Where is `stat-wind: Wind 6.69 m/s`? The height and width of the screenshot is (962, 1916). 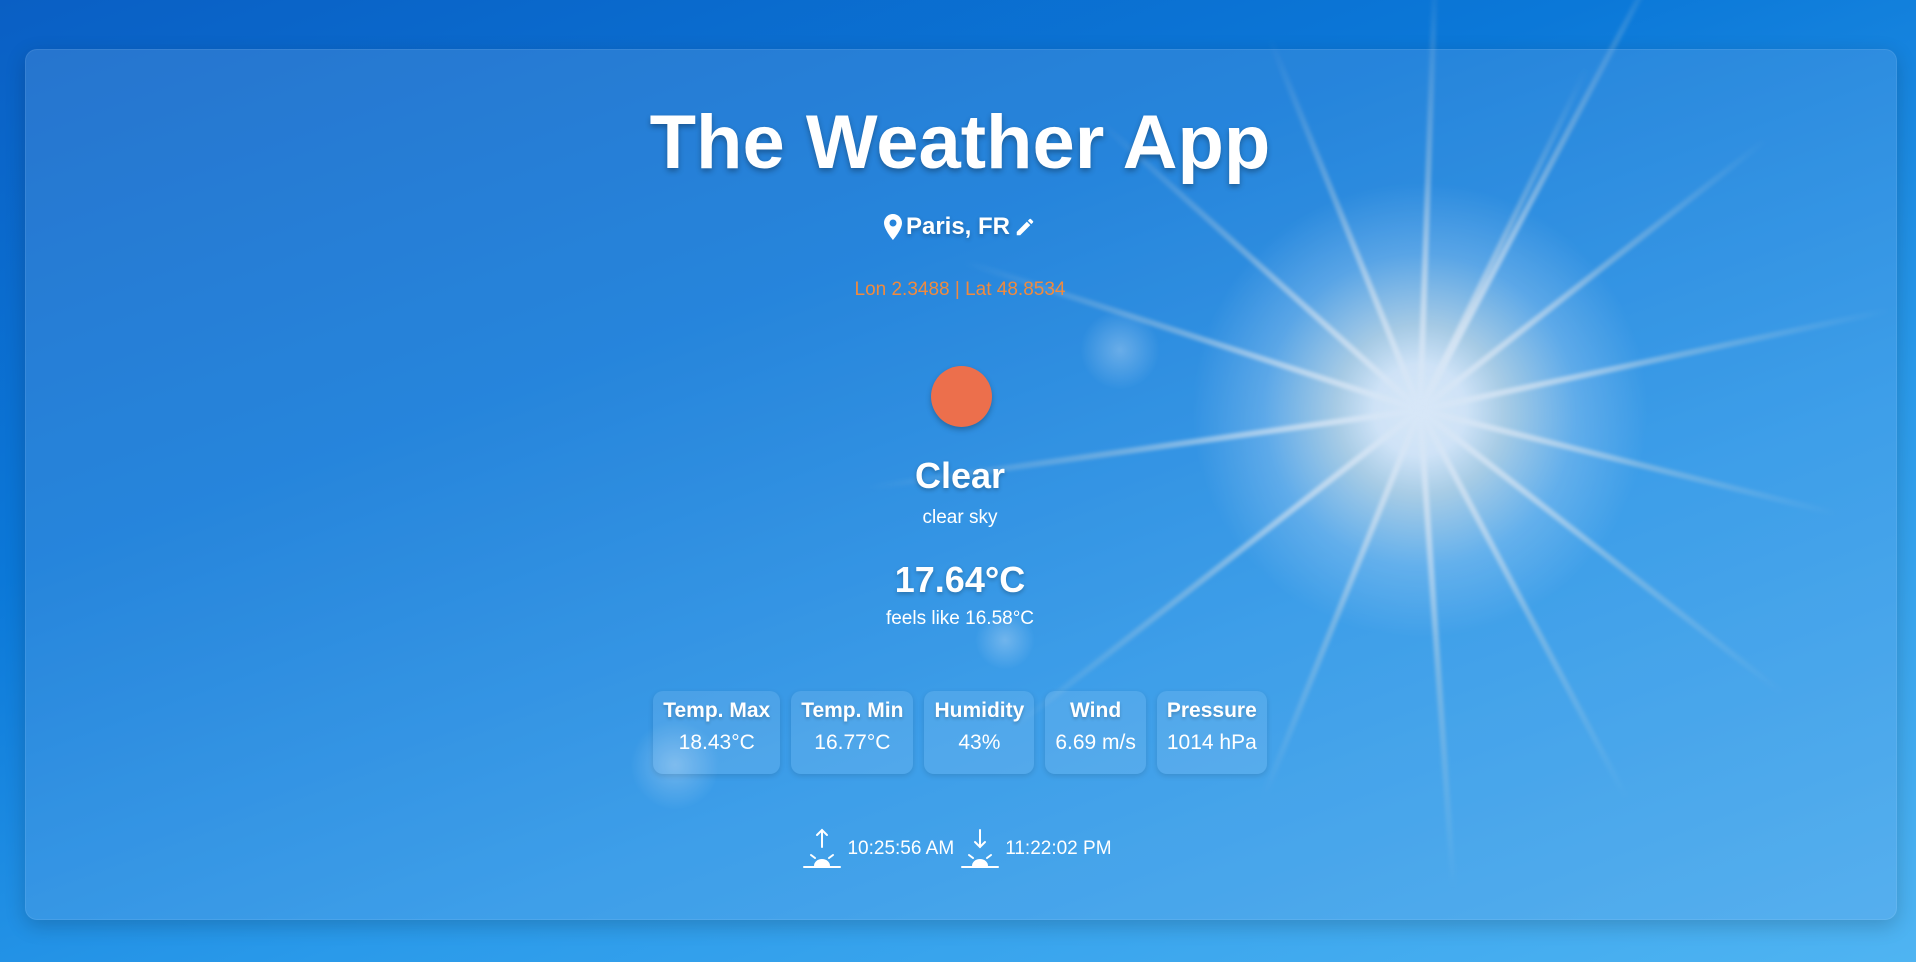
stat-wind: Wind 6.69 m/s is located at coordinates (1095, 732).